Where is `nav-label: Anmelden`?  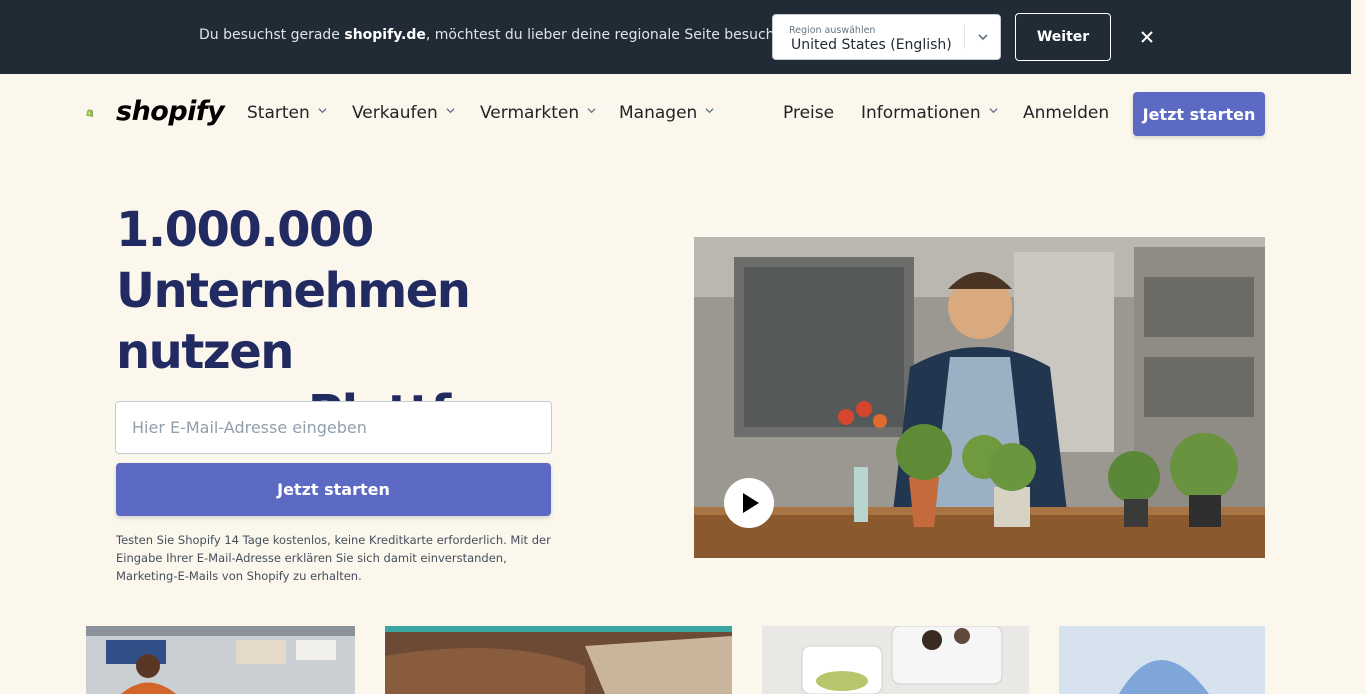 nav-label: Anmelden is located at coordinates (1066, 113).